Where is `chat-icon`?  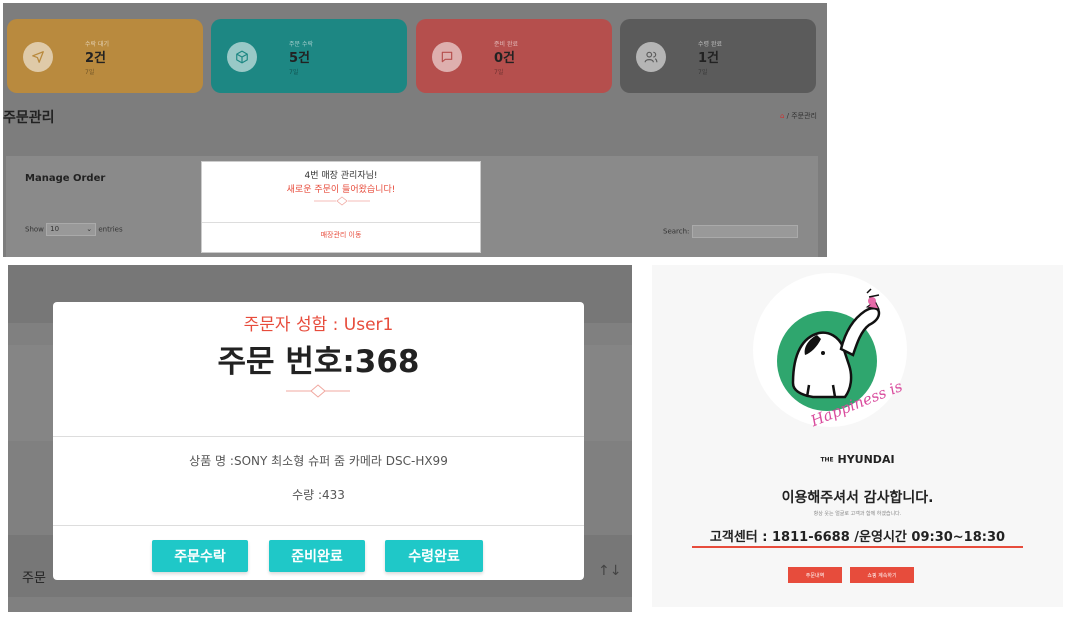
chat-icon is located at coordinates (447, 57).